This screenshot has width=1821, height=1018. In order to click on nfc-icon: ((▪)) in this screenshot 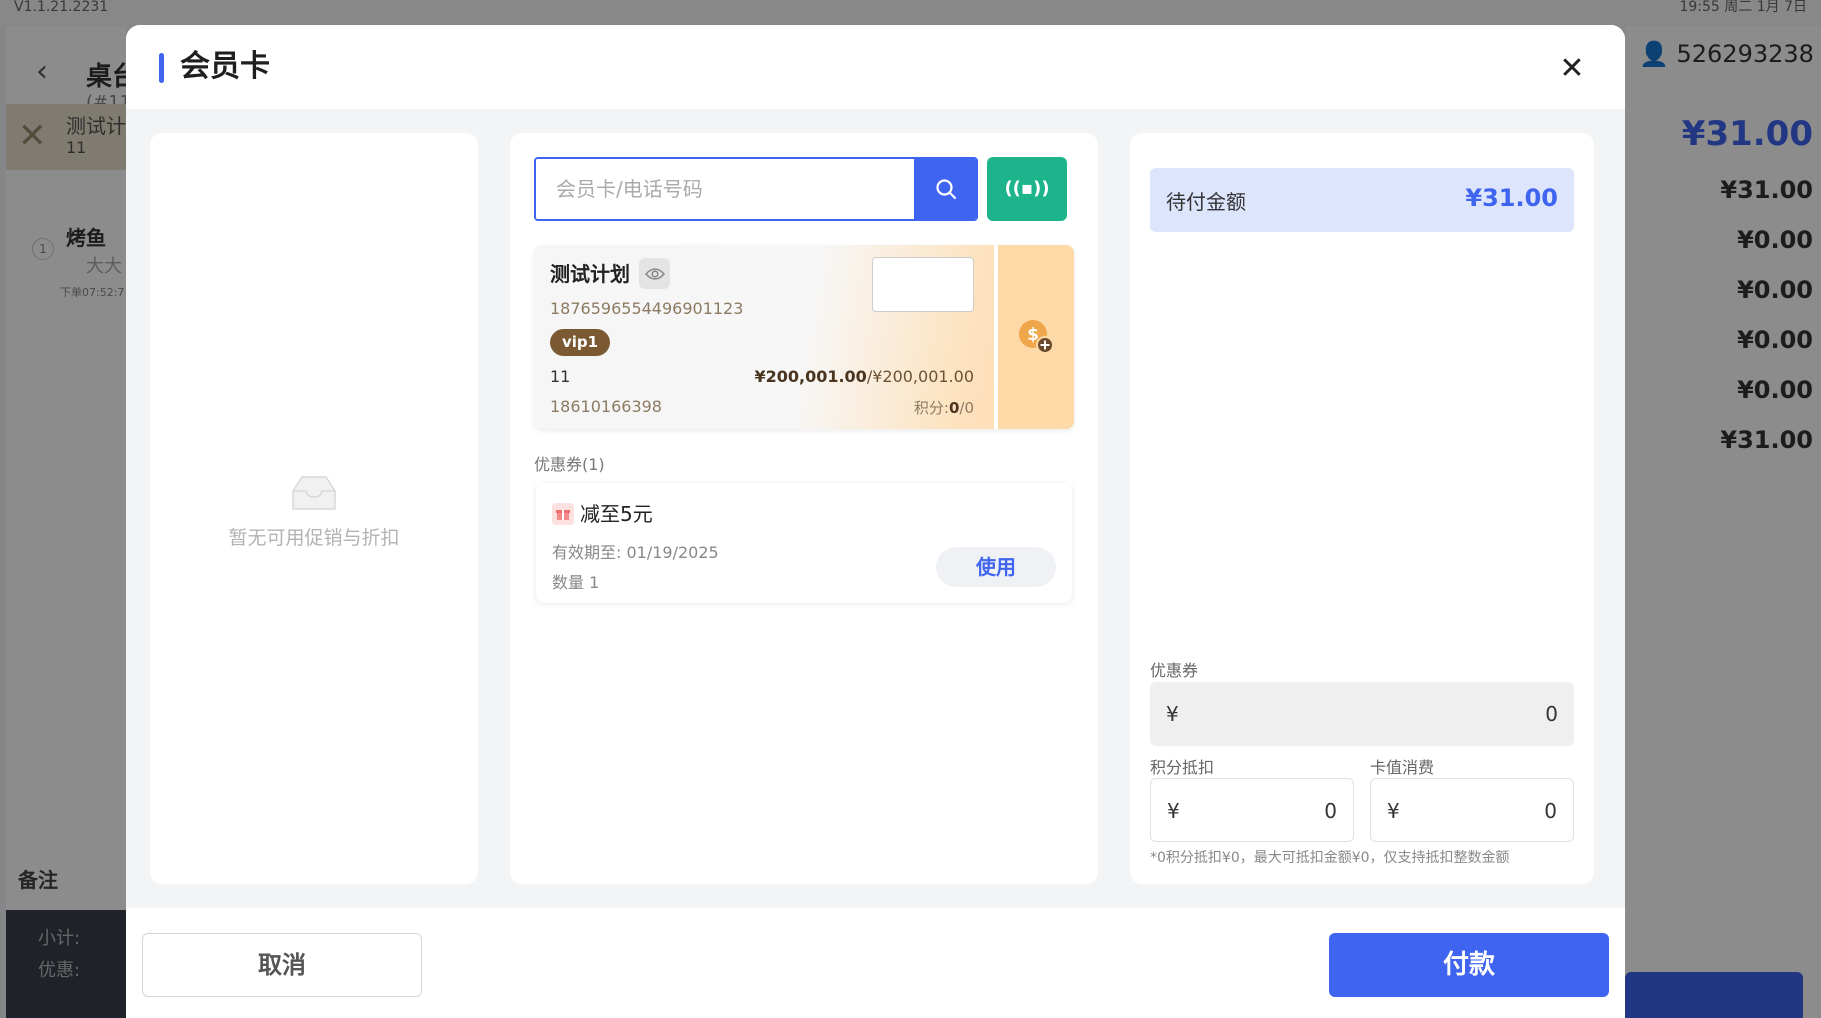, I will do `click(1027, 188)`.